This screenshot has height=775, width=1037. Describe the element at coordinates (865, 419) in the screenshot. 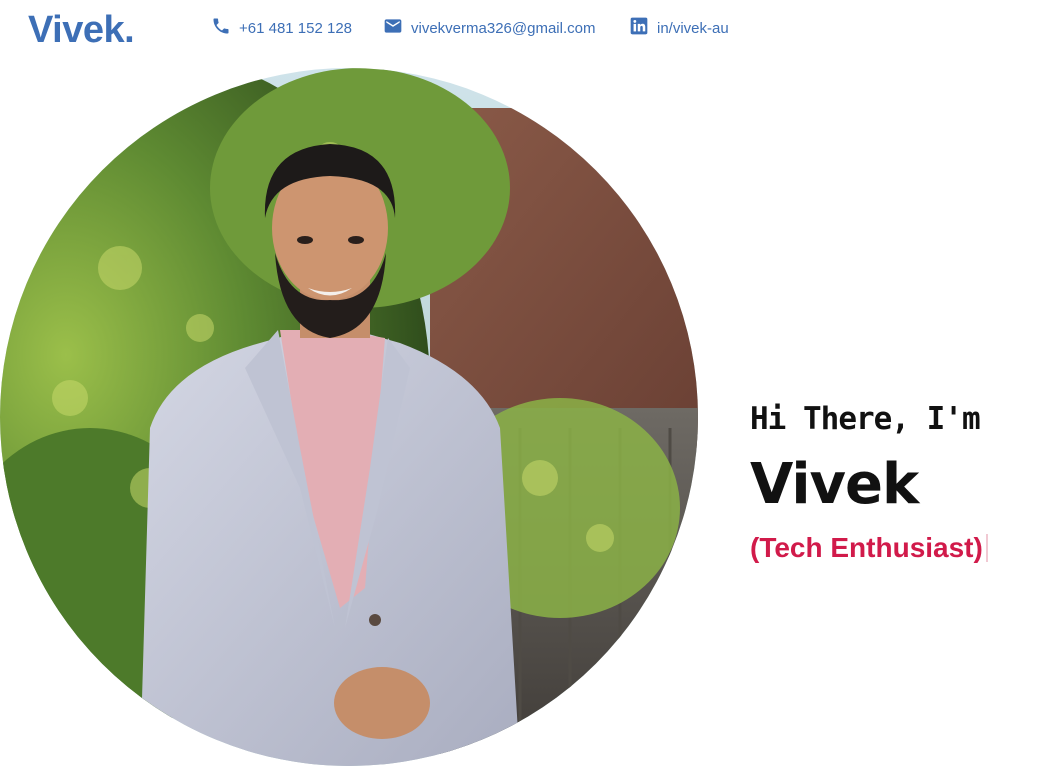

I see `greeting: Hi There, I'm` at that location.